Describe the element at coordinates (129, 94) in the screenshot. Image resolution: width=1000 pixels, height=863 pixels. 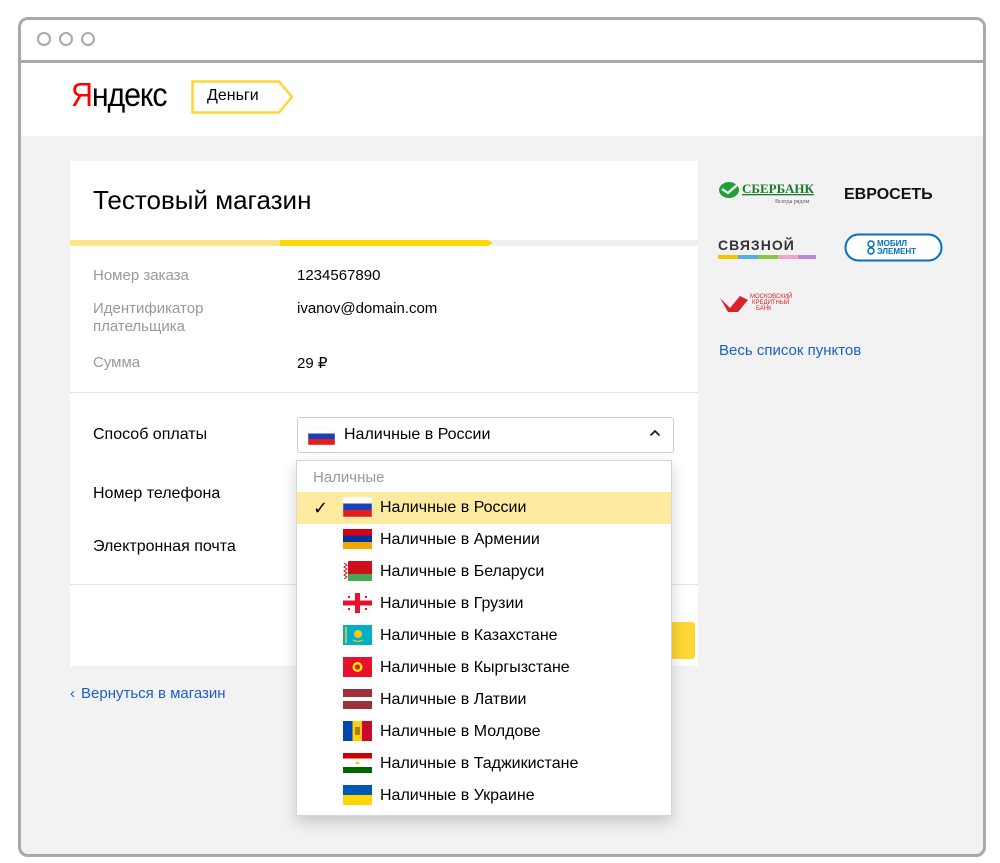
I see `logo-rest: ндекс` at that location.